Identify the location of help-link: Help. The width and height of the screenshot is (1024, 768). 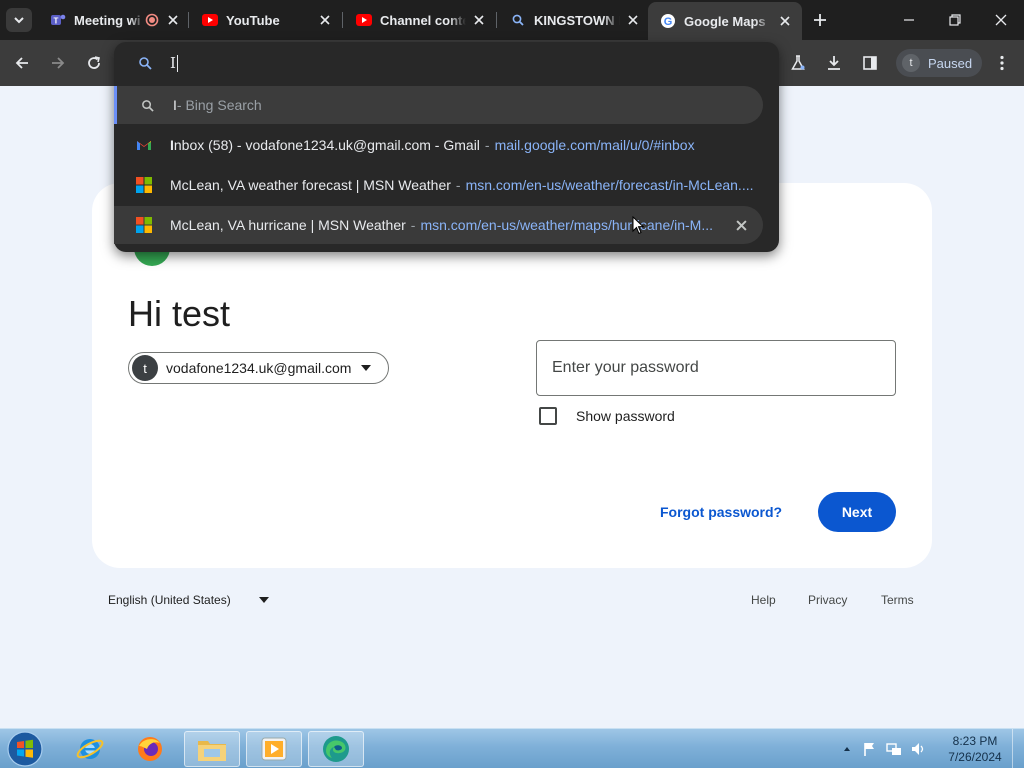
(763, 600).